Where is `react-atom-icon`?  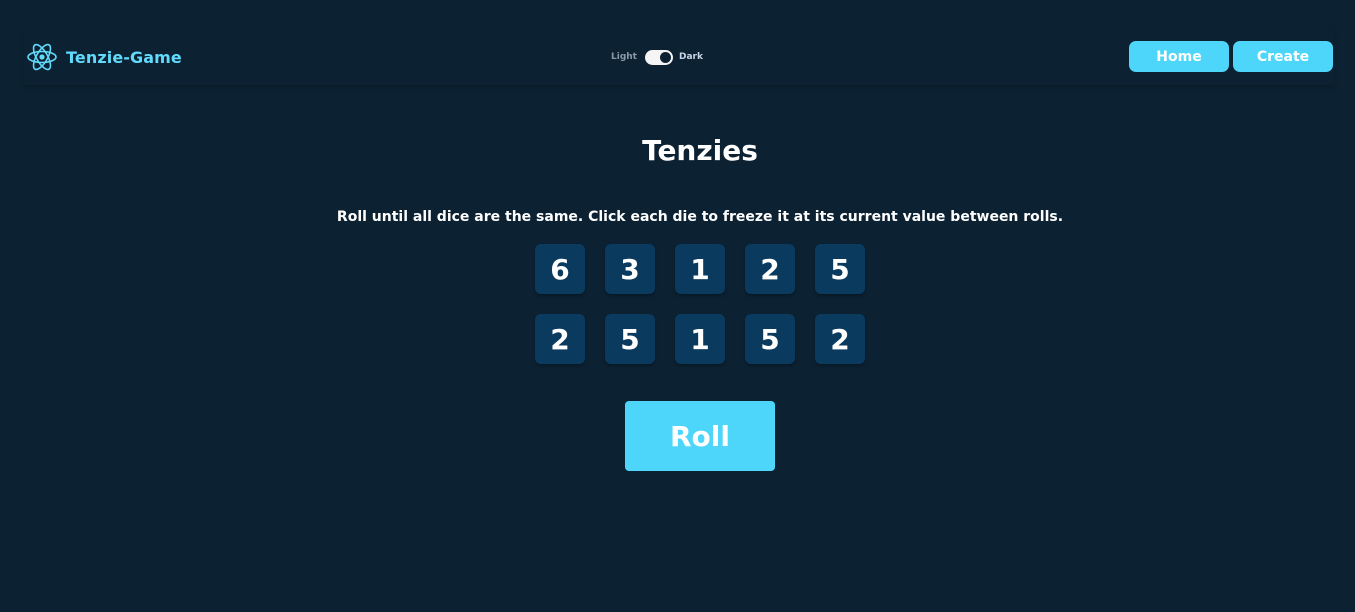 react-atom-icon is located at coordinates (42, 57).